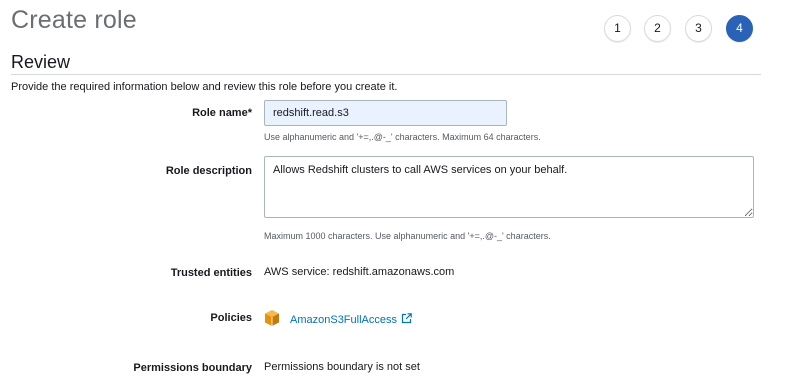 This screenshot has height=378, width=812. I want to click on aws-policy-cube-icon, so click(272, 318).